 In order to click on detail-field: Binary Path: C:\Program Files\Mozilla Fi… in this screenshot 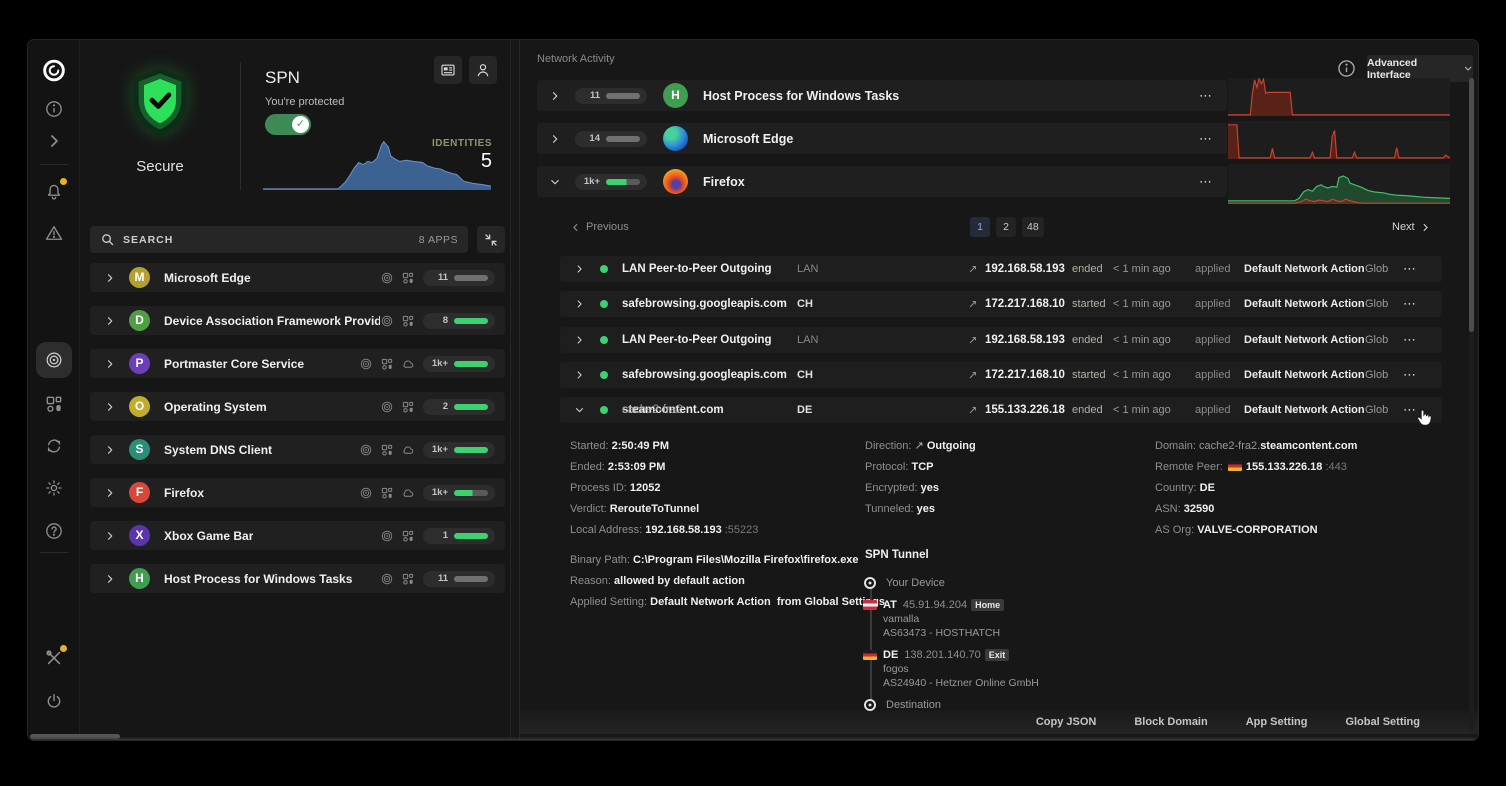, I will do `click(727, 560)`.